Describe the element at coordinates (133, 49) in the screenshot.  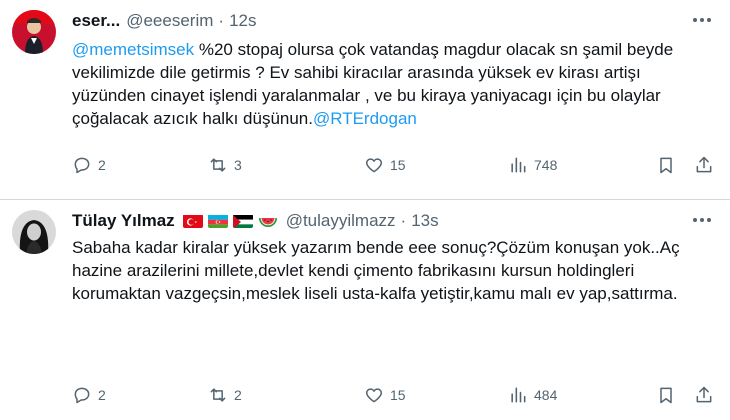
I see `mention-link: @memetsimsek` at that location.